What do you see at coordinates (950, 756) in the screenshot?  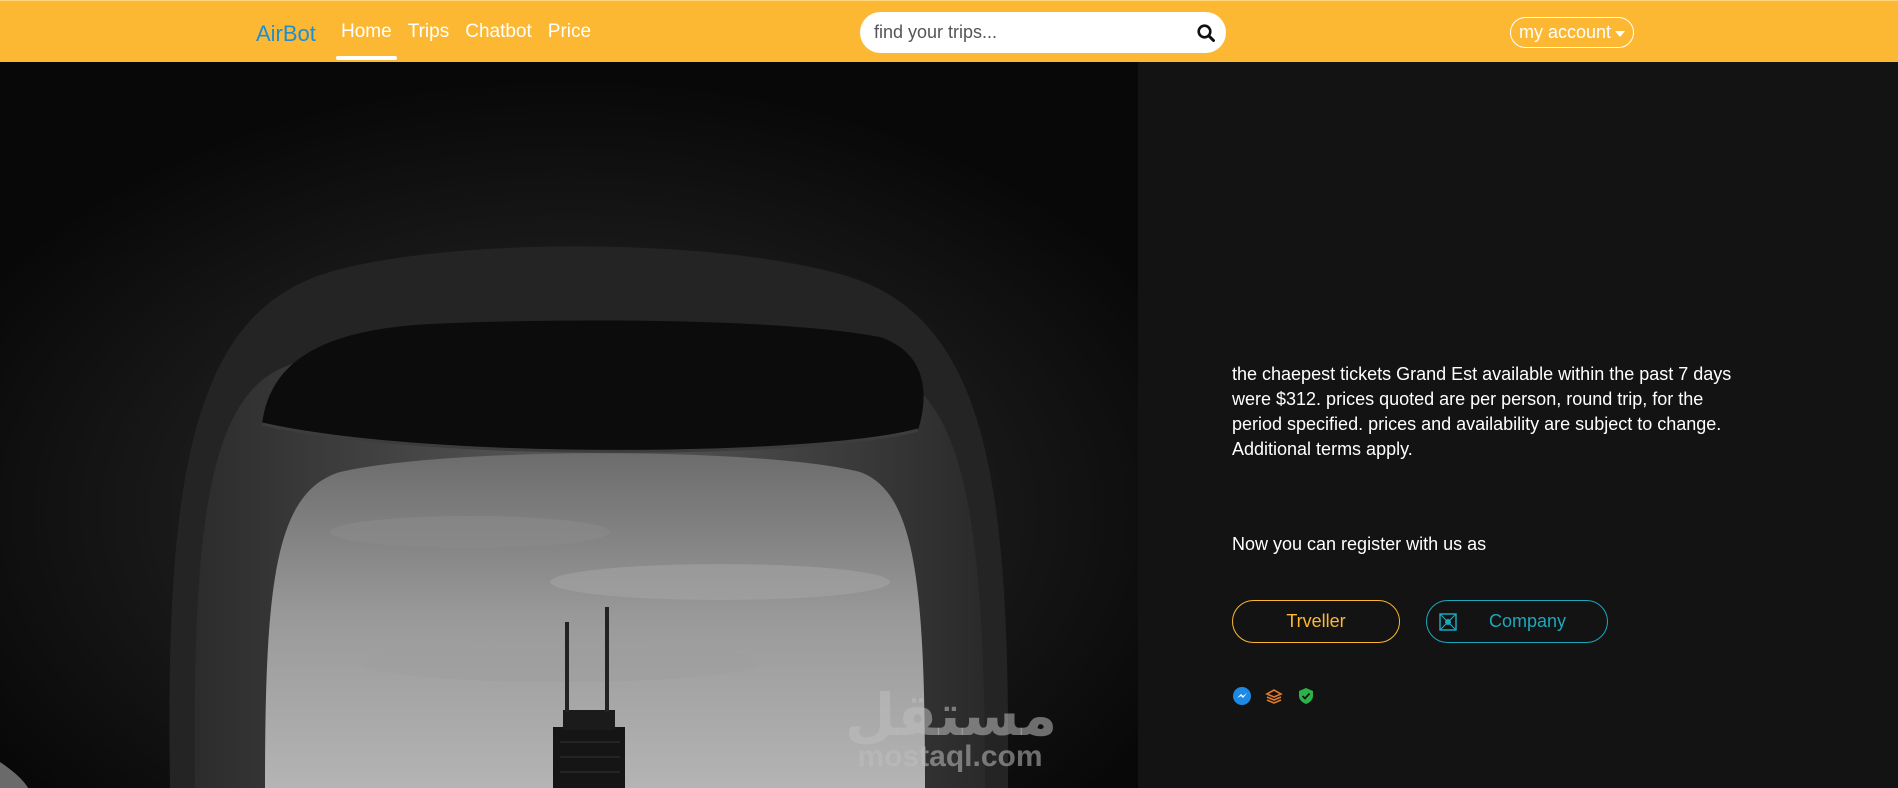 I see `watermark-latin: mostaql.com` at bounding box center [950, 756].